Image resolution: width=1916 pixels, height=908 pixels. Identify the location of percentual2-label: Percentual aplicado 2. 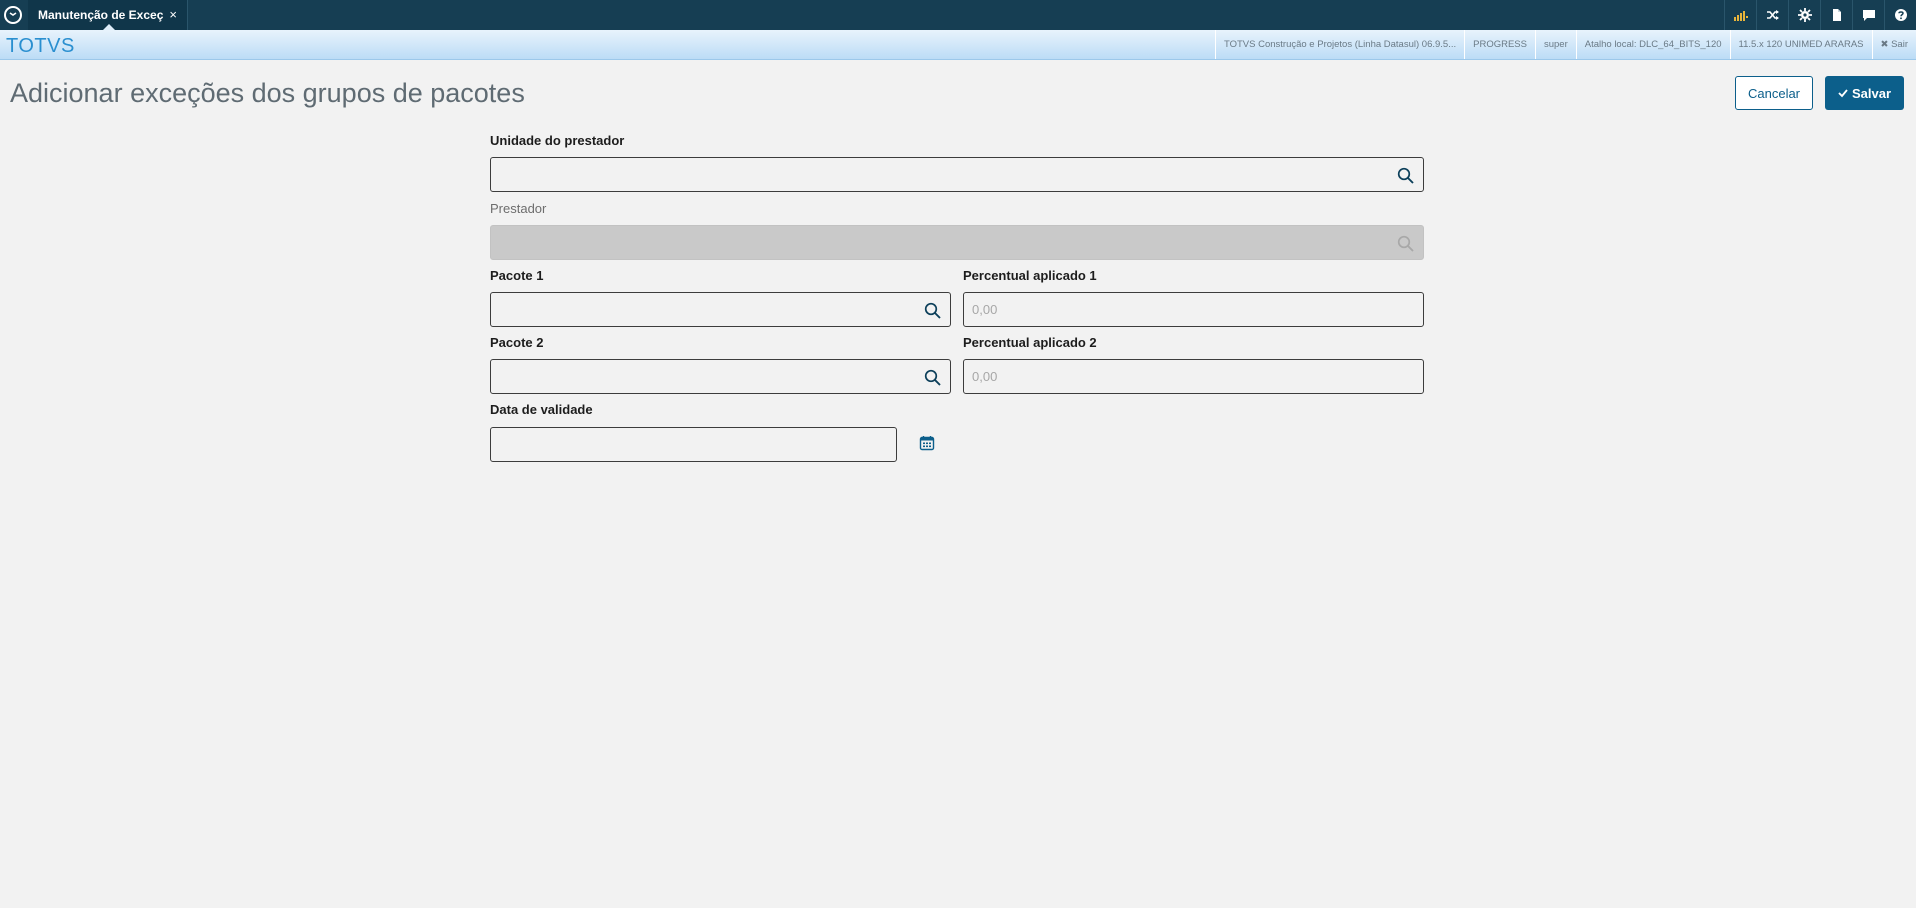
(1030, 342).